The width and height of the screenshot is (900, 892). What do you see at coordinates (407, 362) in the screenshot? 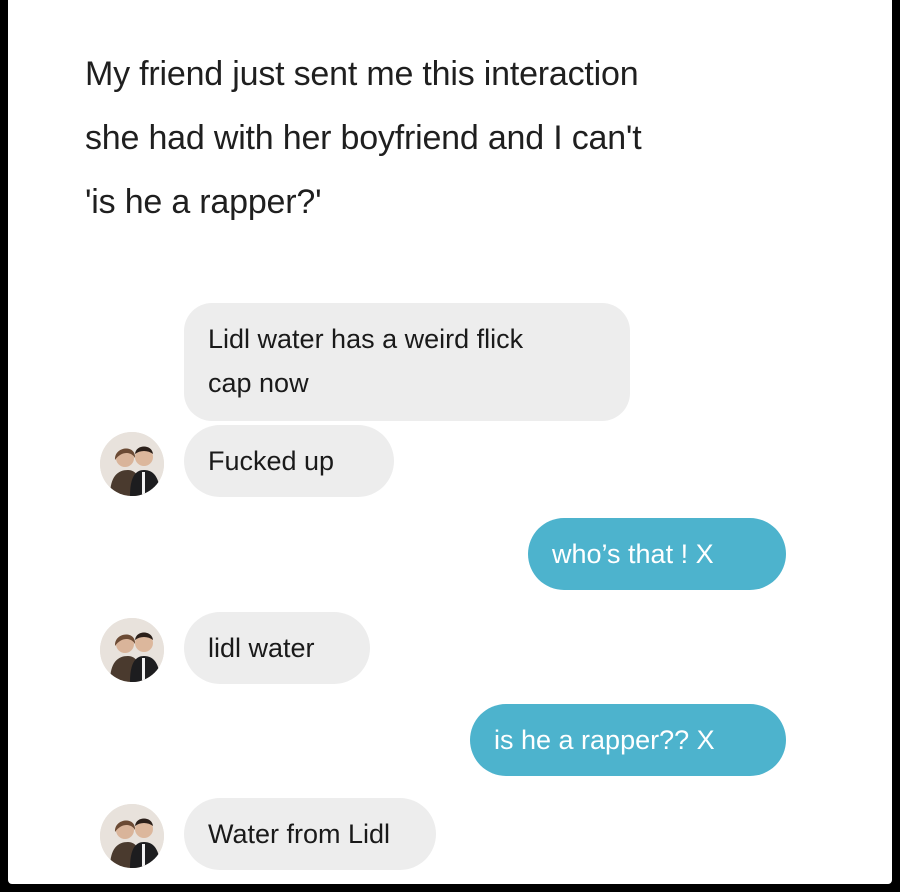
I see `message-incoming: Lidl water has a weird flick cap now` at bounding box center [407, 362].